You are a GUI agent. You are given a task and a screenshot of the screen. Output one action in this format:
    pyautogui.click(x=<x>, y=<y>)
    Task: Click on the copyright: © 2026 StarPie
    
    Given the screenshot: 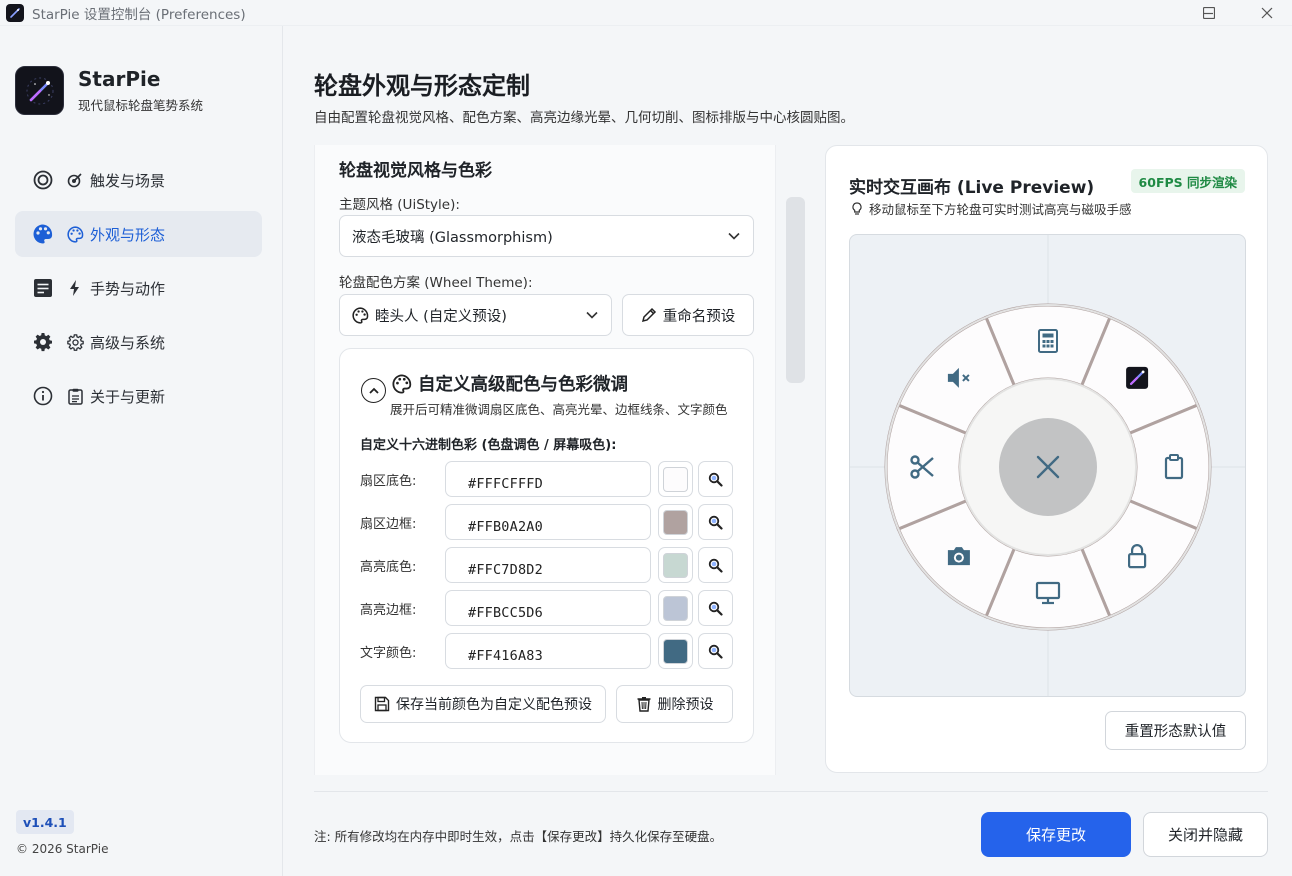 What is the action you would take?
    pyautogui.click(x=62, y=849)
    